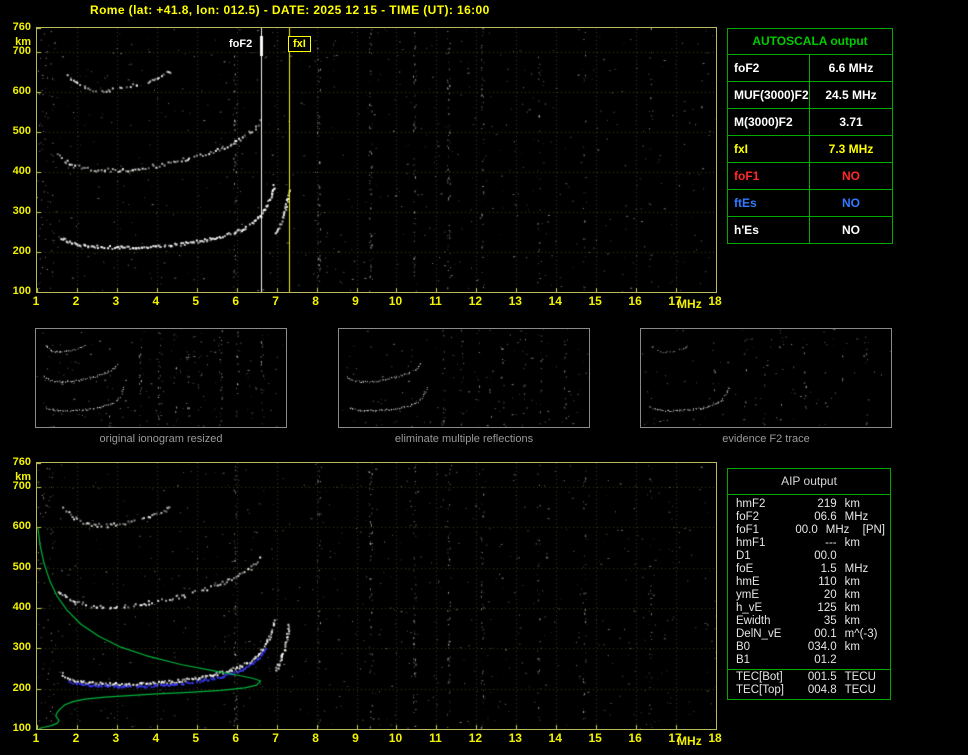 Image resolution: width=968 pixels, height=755 pixels. Describe the element at coordinates (743, 660) in the screenshot. I see `aip-param: B1` at that location.